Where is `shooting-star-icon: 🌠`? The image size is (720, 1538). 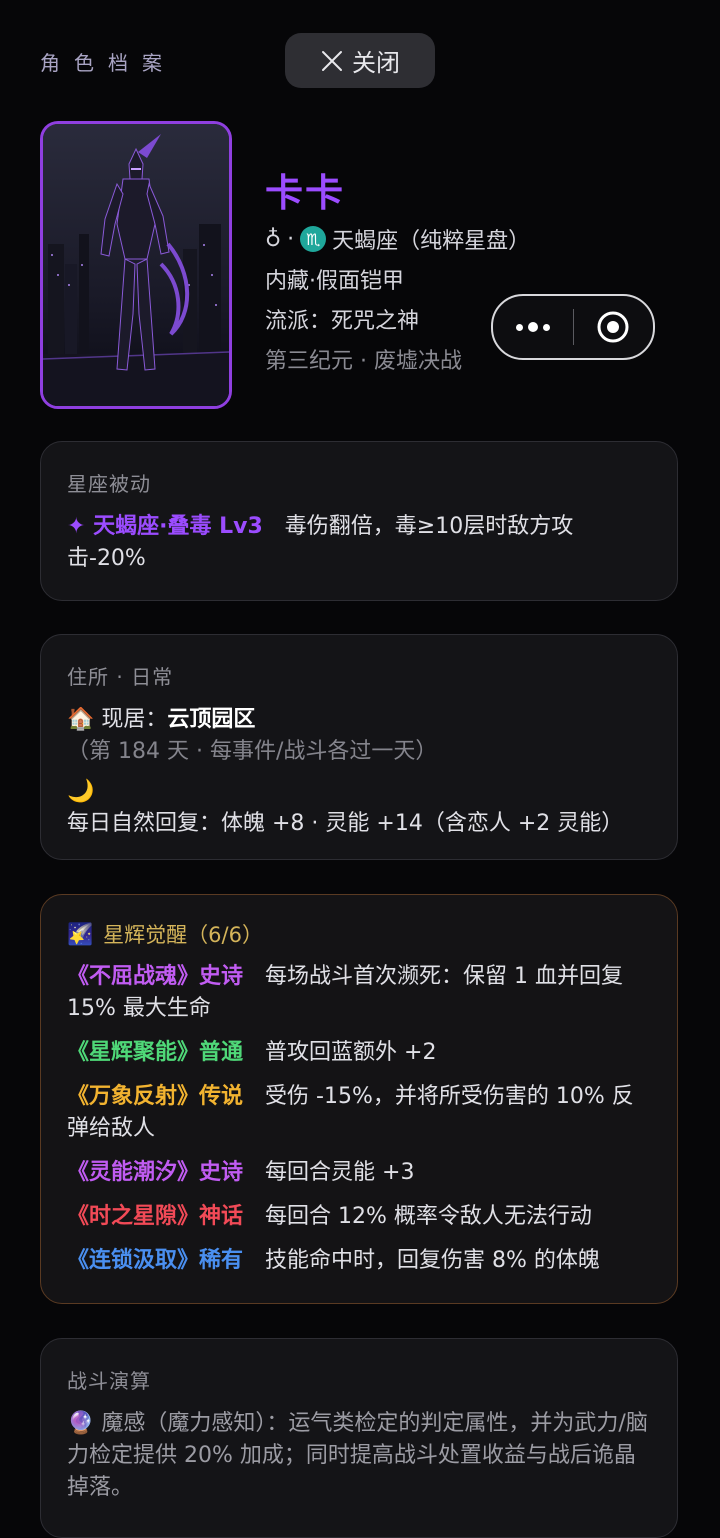
shooting-star-icon: 🌠 is located at coordinates (80, 933).